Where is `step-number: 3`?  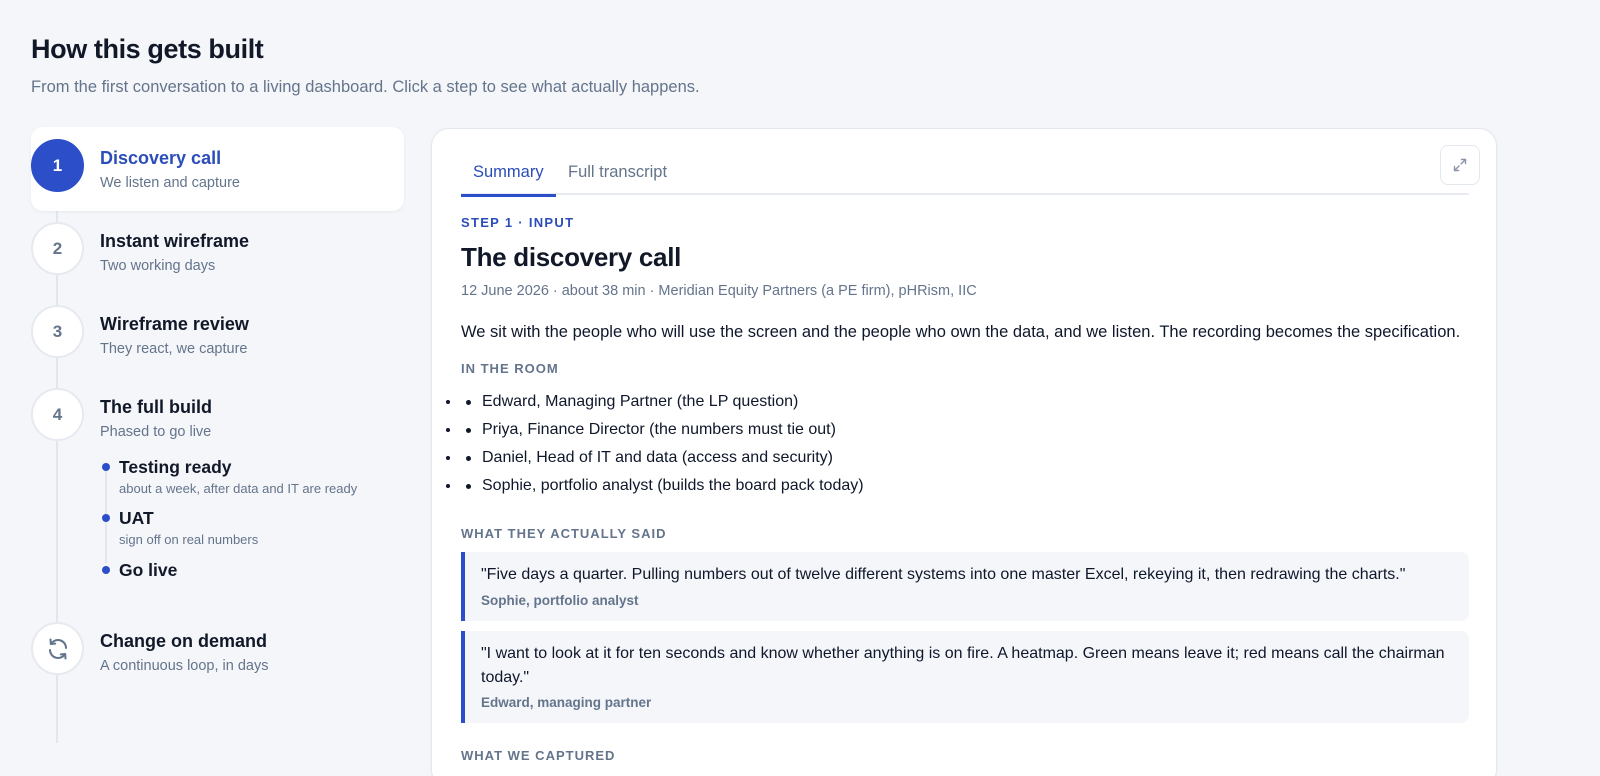
step-number: 3 is located at coordinates (57, 331).